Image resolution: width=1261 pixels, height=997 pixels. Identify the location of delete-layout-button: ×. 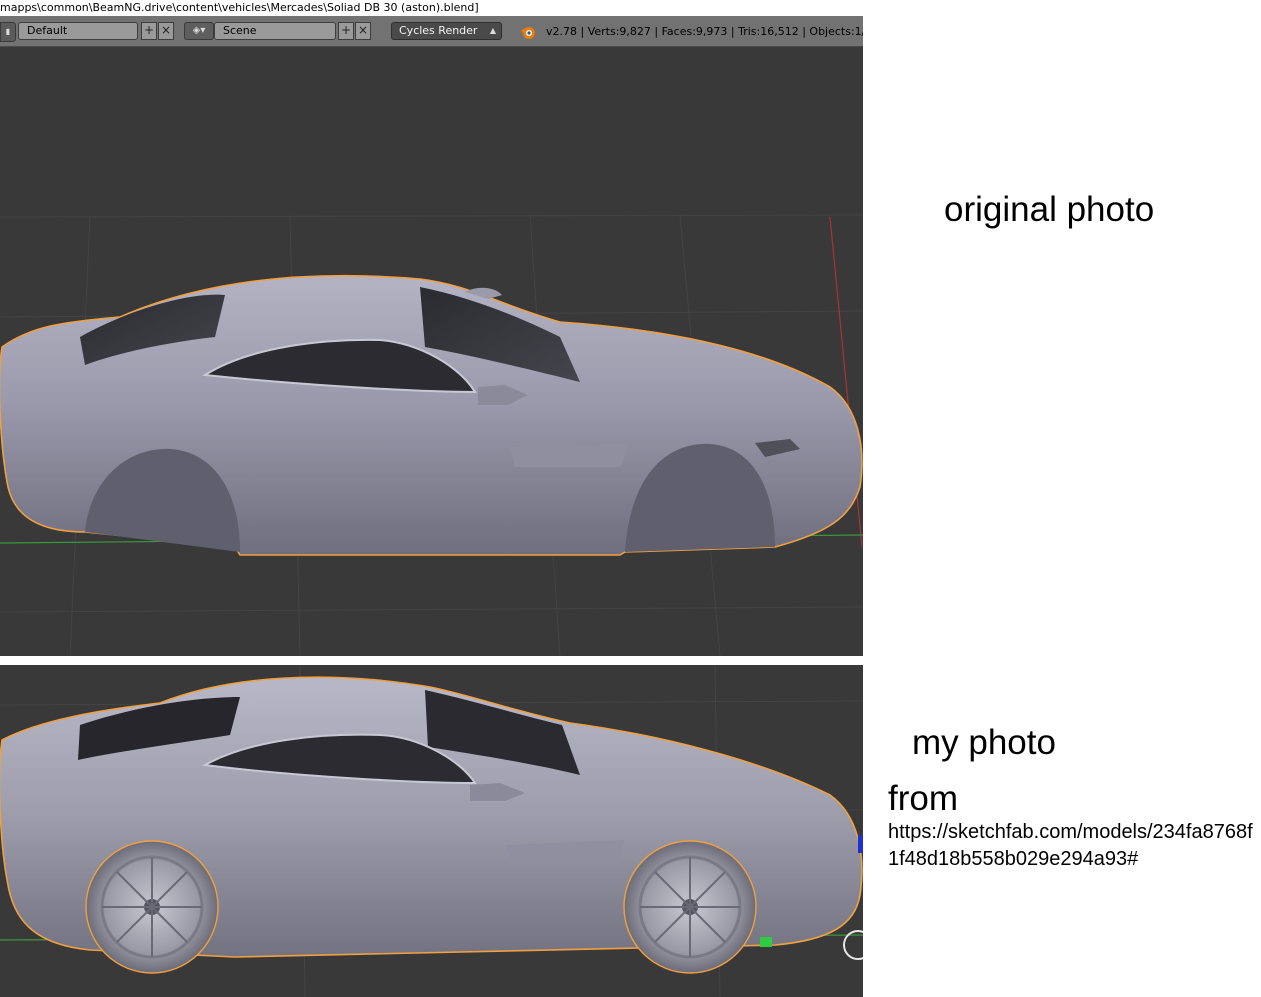
(166, 31).